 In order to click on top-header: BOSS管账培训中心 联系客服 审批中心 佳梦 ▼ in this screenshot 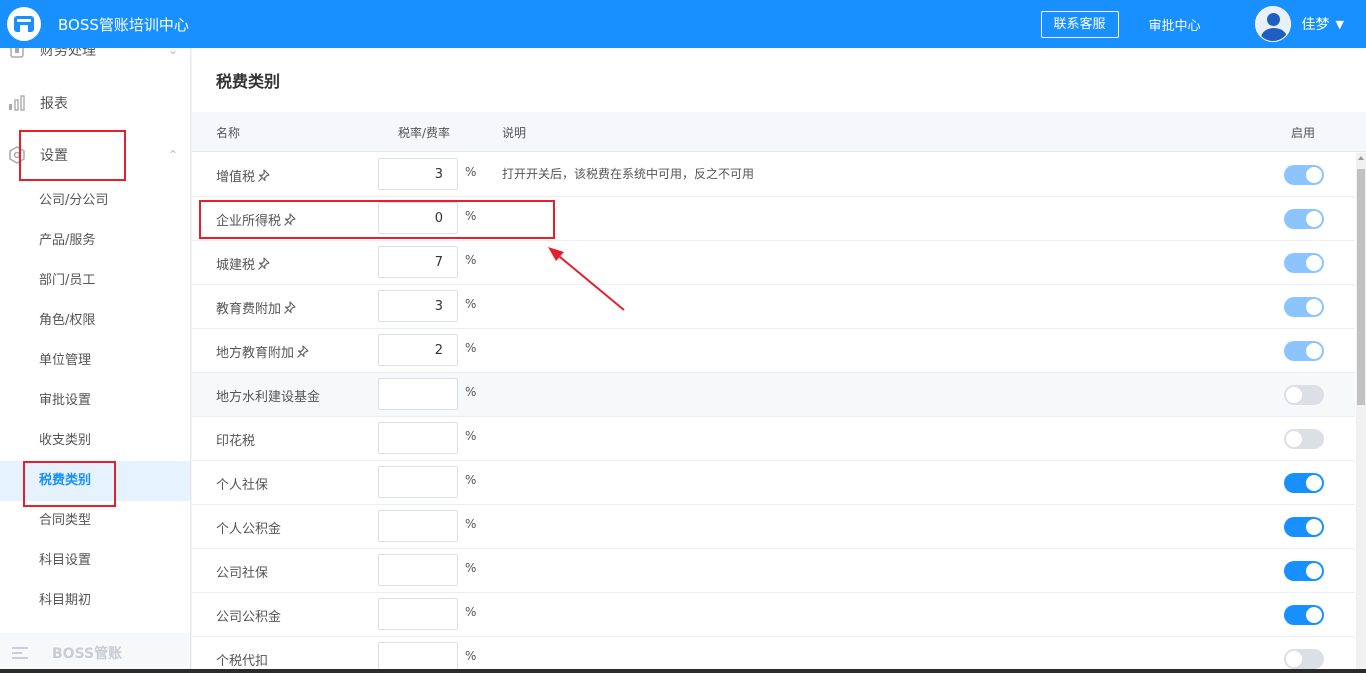, I will do `click(683, 24)`.